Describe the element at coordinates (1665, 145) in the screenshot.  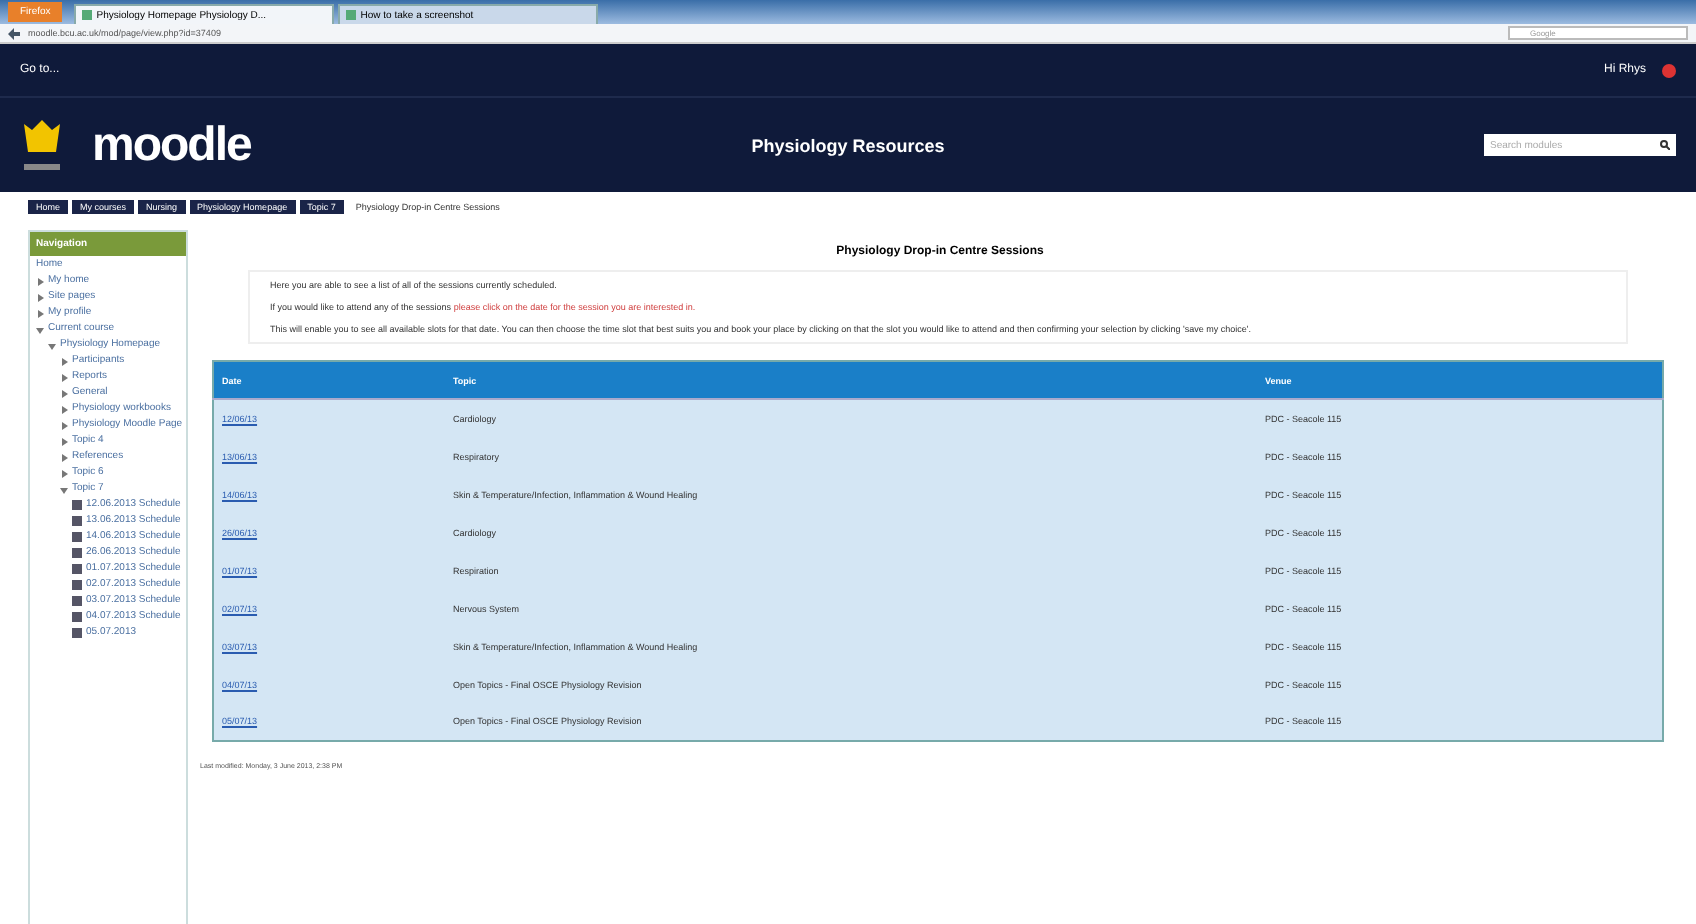
I see `search-icon` at that location.